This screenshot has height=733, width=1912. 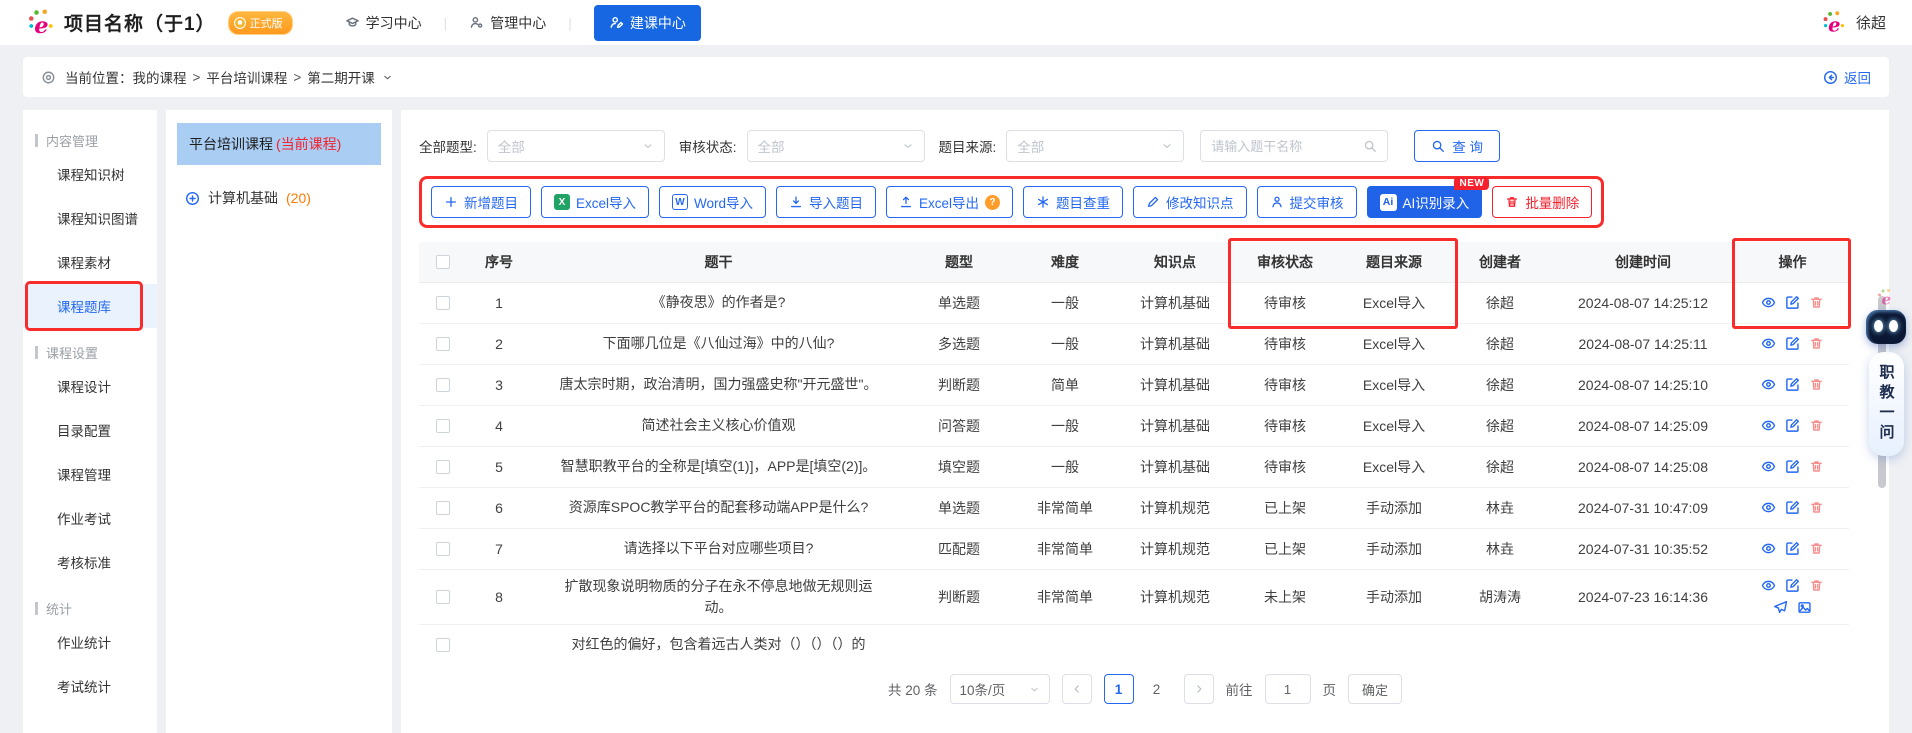 What do you see at coordinates (1500, 262) in the screenshot?
I see `column-header-7: 创建者` at bounding box center [1500, 262].